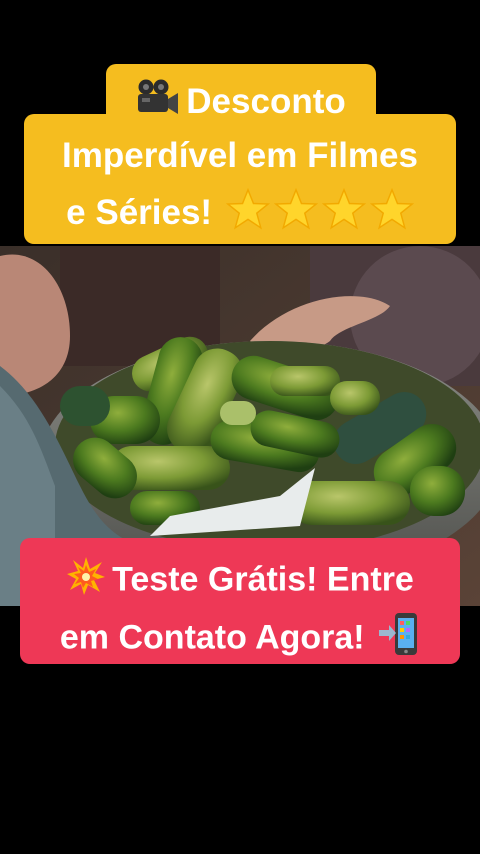  I want to click on top-caption-line-3: e Séries!, so click(240, 214).